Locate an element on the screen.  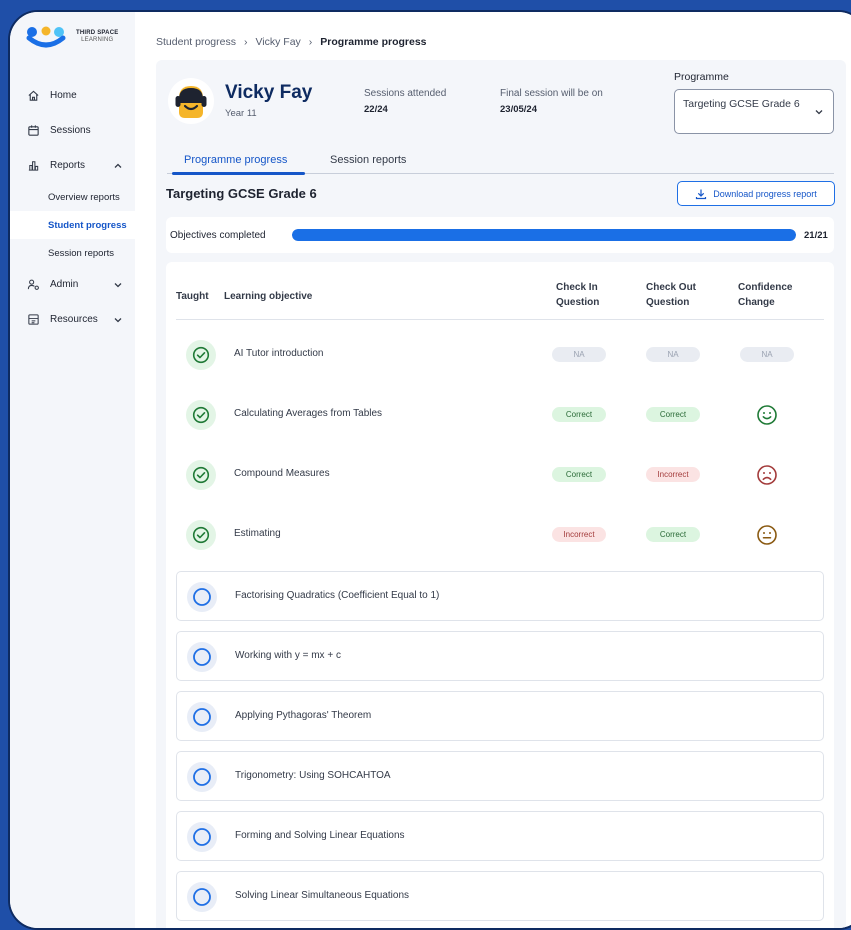
sidebar-item-label: Home is located at coordinates (63, 95).